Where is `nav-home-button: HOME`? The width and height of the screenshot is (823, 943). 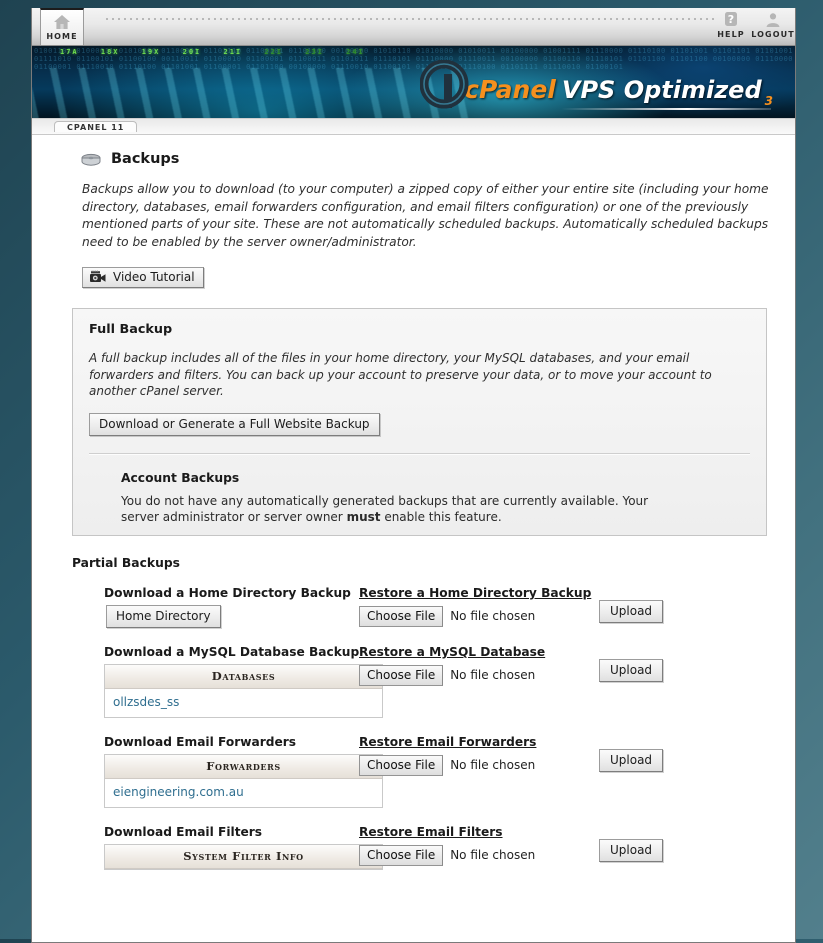
nav-home-button: HOME is located at coordinates (62, 26).